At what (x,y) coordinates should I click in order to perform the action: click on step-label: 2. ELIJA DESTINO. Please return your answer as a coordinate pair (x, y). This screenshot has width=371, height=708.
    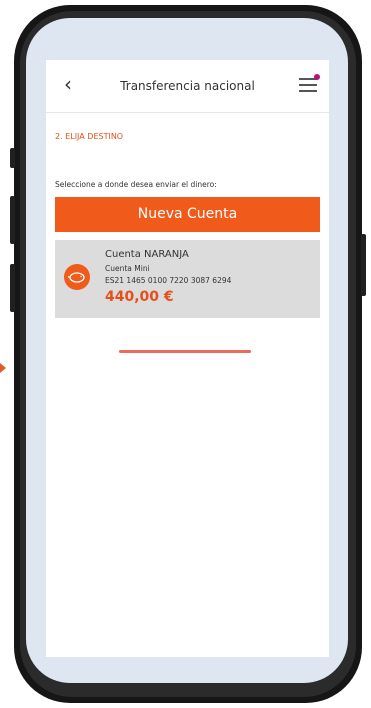
    Looking at the image, I should click on (89, 136).